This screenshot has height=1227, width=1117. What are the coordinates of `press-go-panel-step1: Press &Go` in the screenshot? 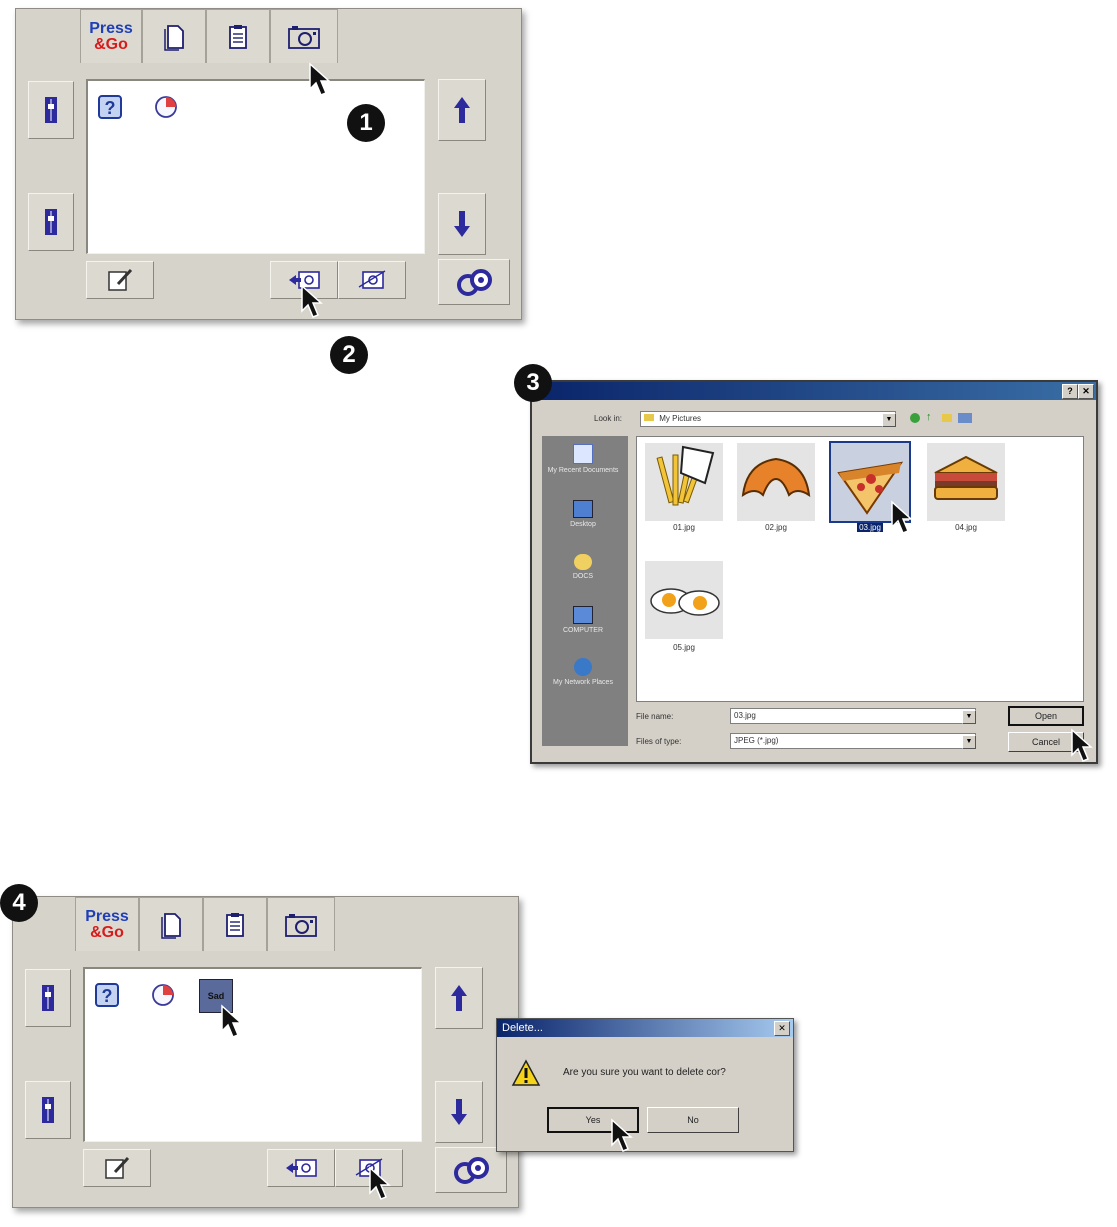 It's located at (268, 164).